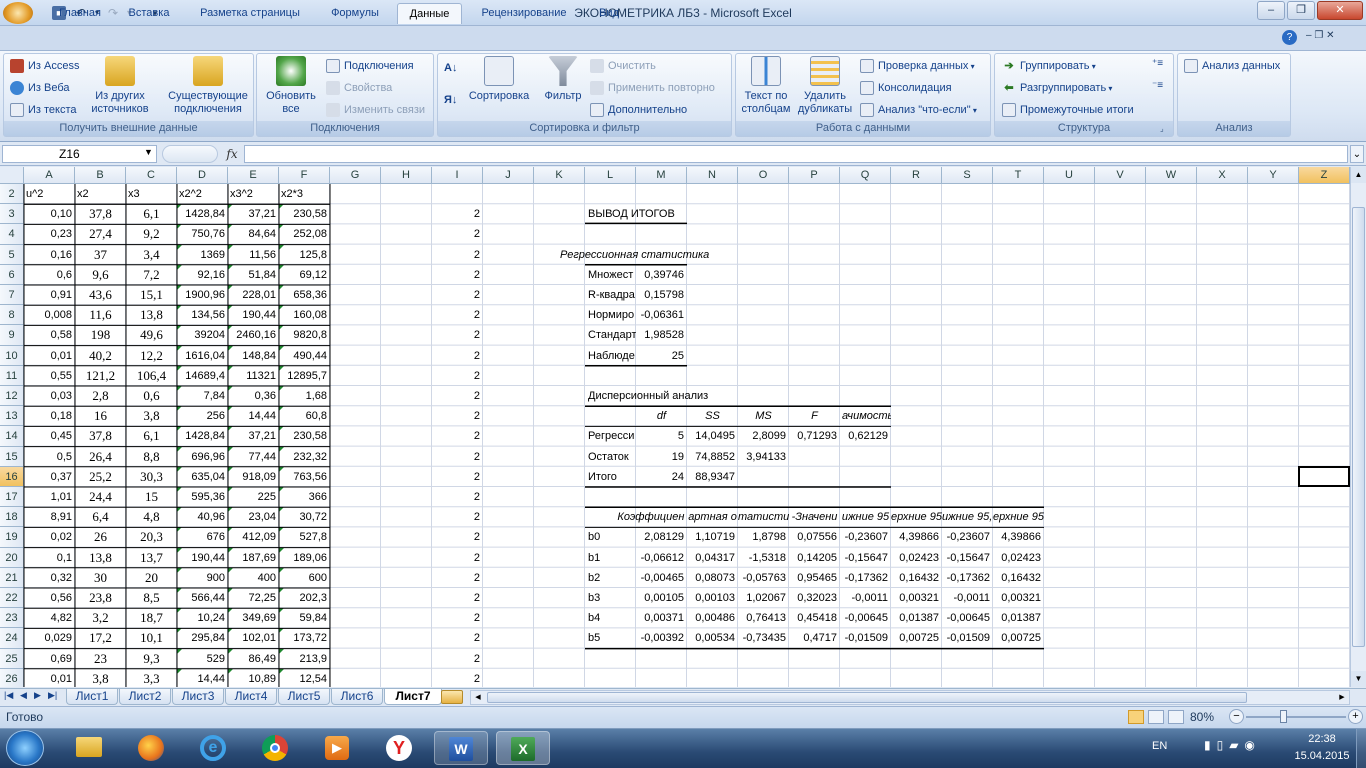 The height and width of the screenshot is (768, 1366). I want to click on column-header-p: P, so click(814, 175).